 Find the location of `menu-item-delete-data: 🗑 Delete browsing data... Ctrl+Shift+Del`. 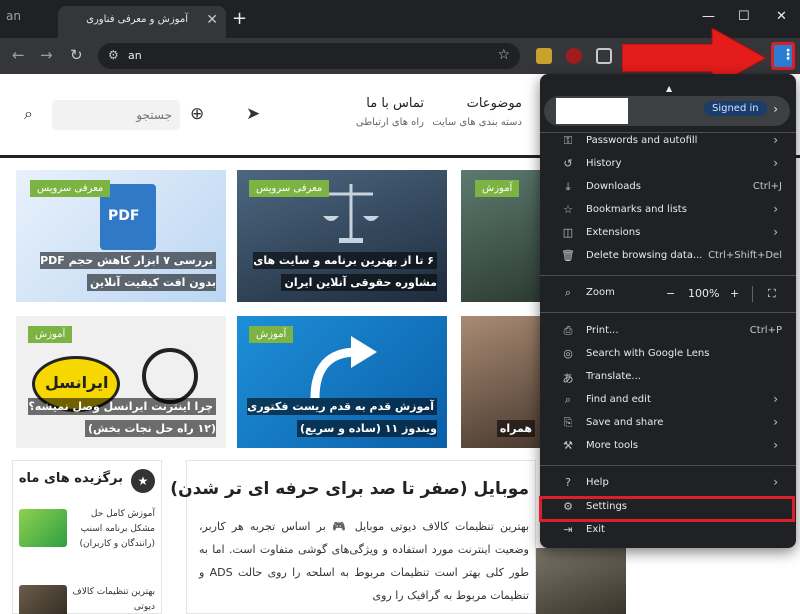

menu-item-delete-data: 🗑 Delete browsing data... Ctrl+Shift+Del is located at coordinates (668, 256).